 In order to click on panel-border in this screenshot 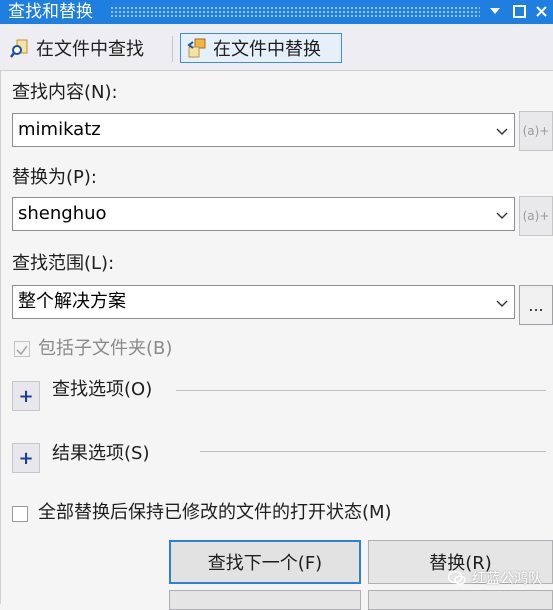, I will do `click(0, 337)`.